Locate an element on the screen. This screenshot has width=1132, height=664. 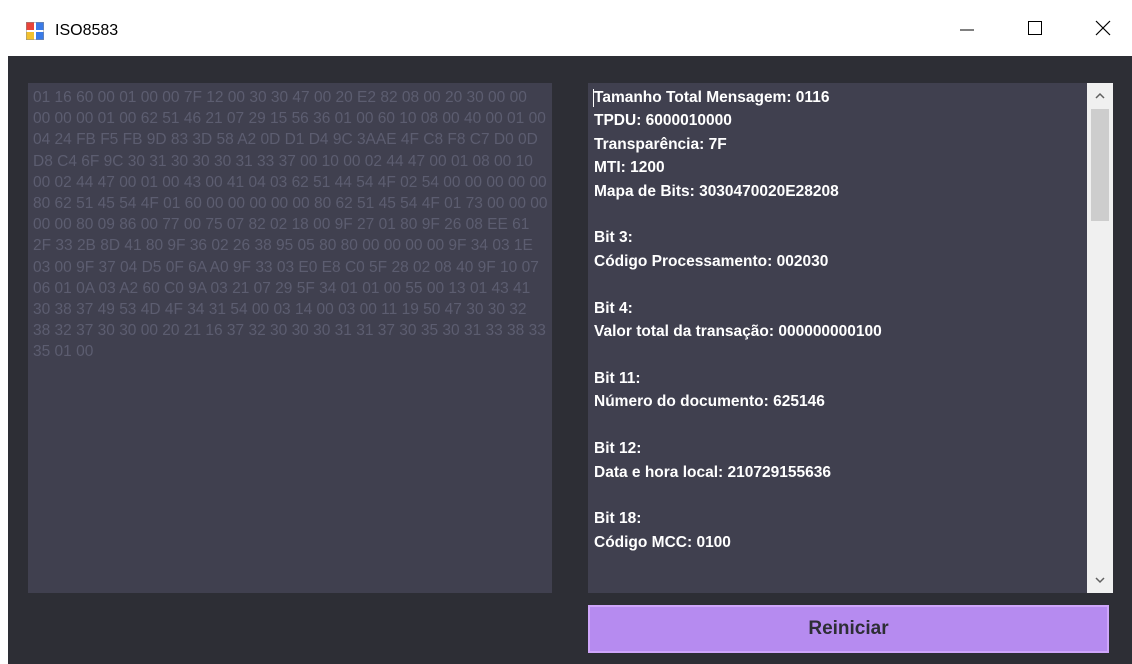
minimize-button is located at coordinates (967, 28).